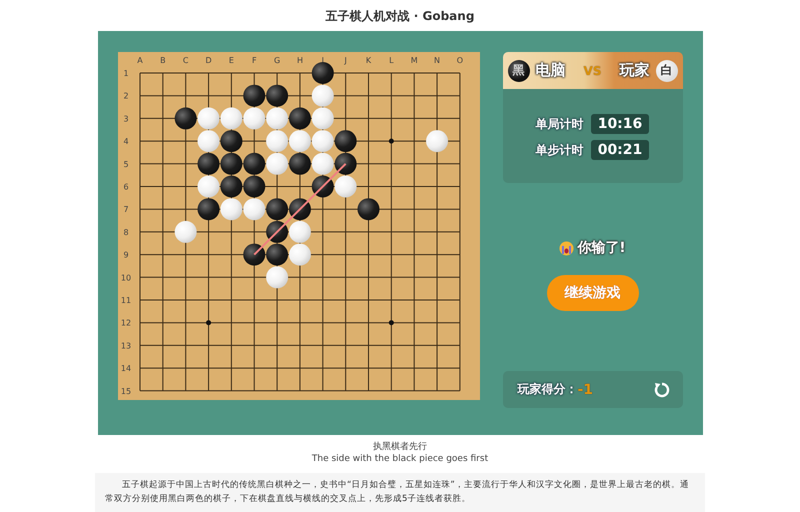 The height and width of the screenshot is (512, 800). What do you see at coordinates (548, 389) in the screenshot?
I see `score-label: 玩家得分：` at bounding box center [548, 389].